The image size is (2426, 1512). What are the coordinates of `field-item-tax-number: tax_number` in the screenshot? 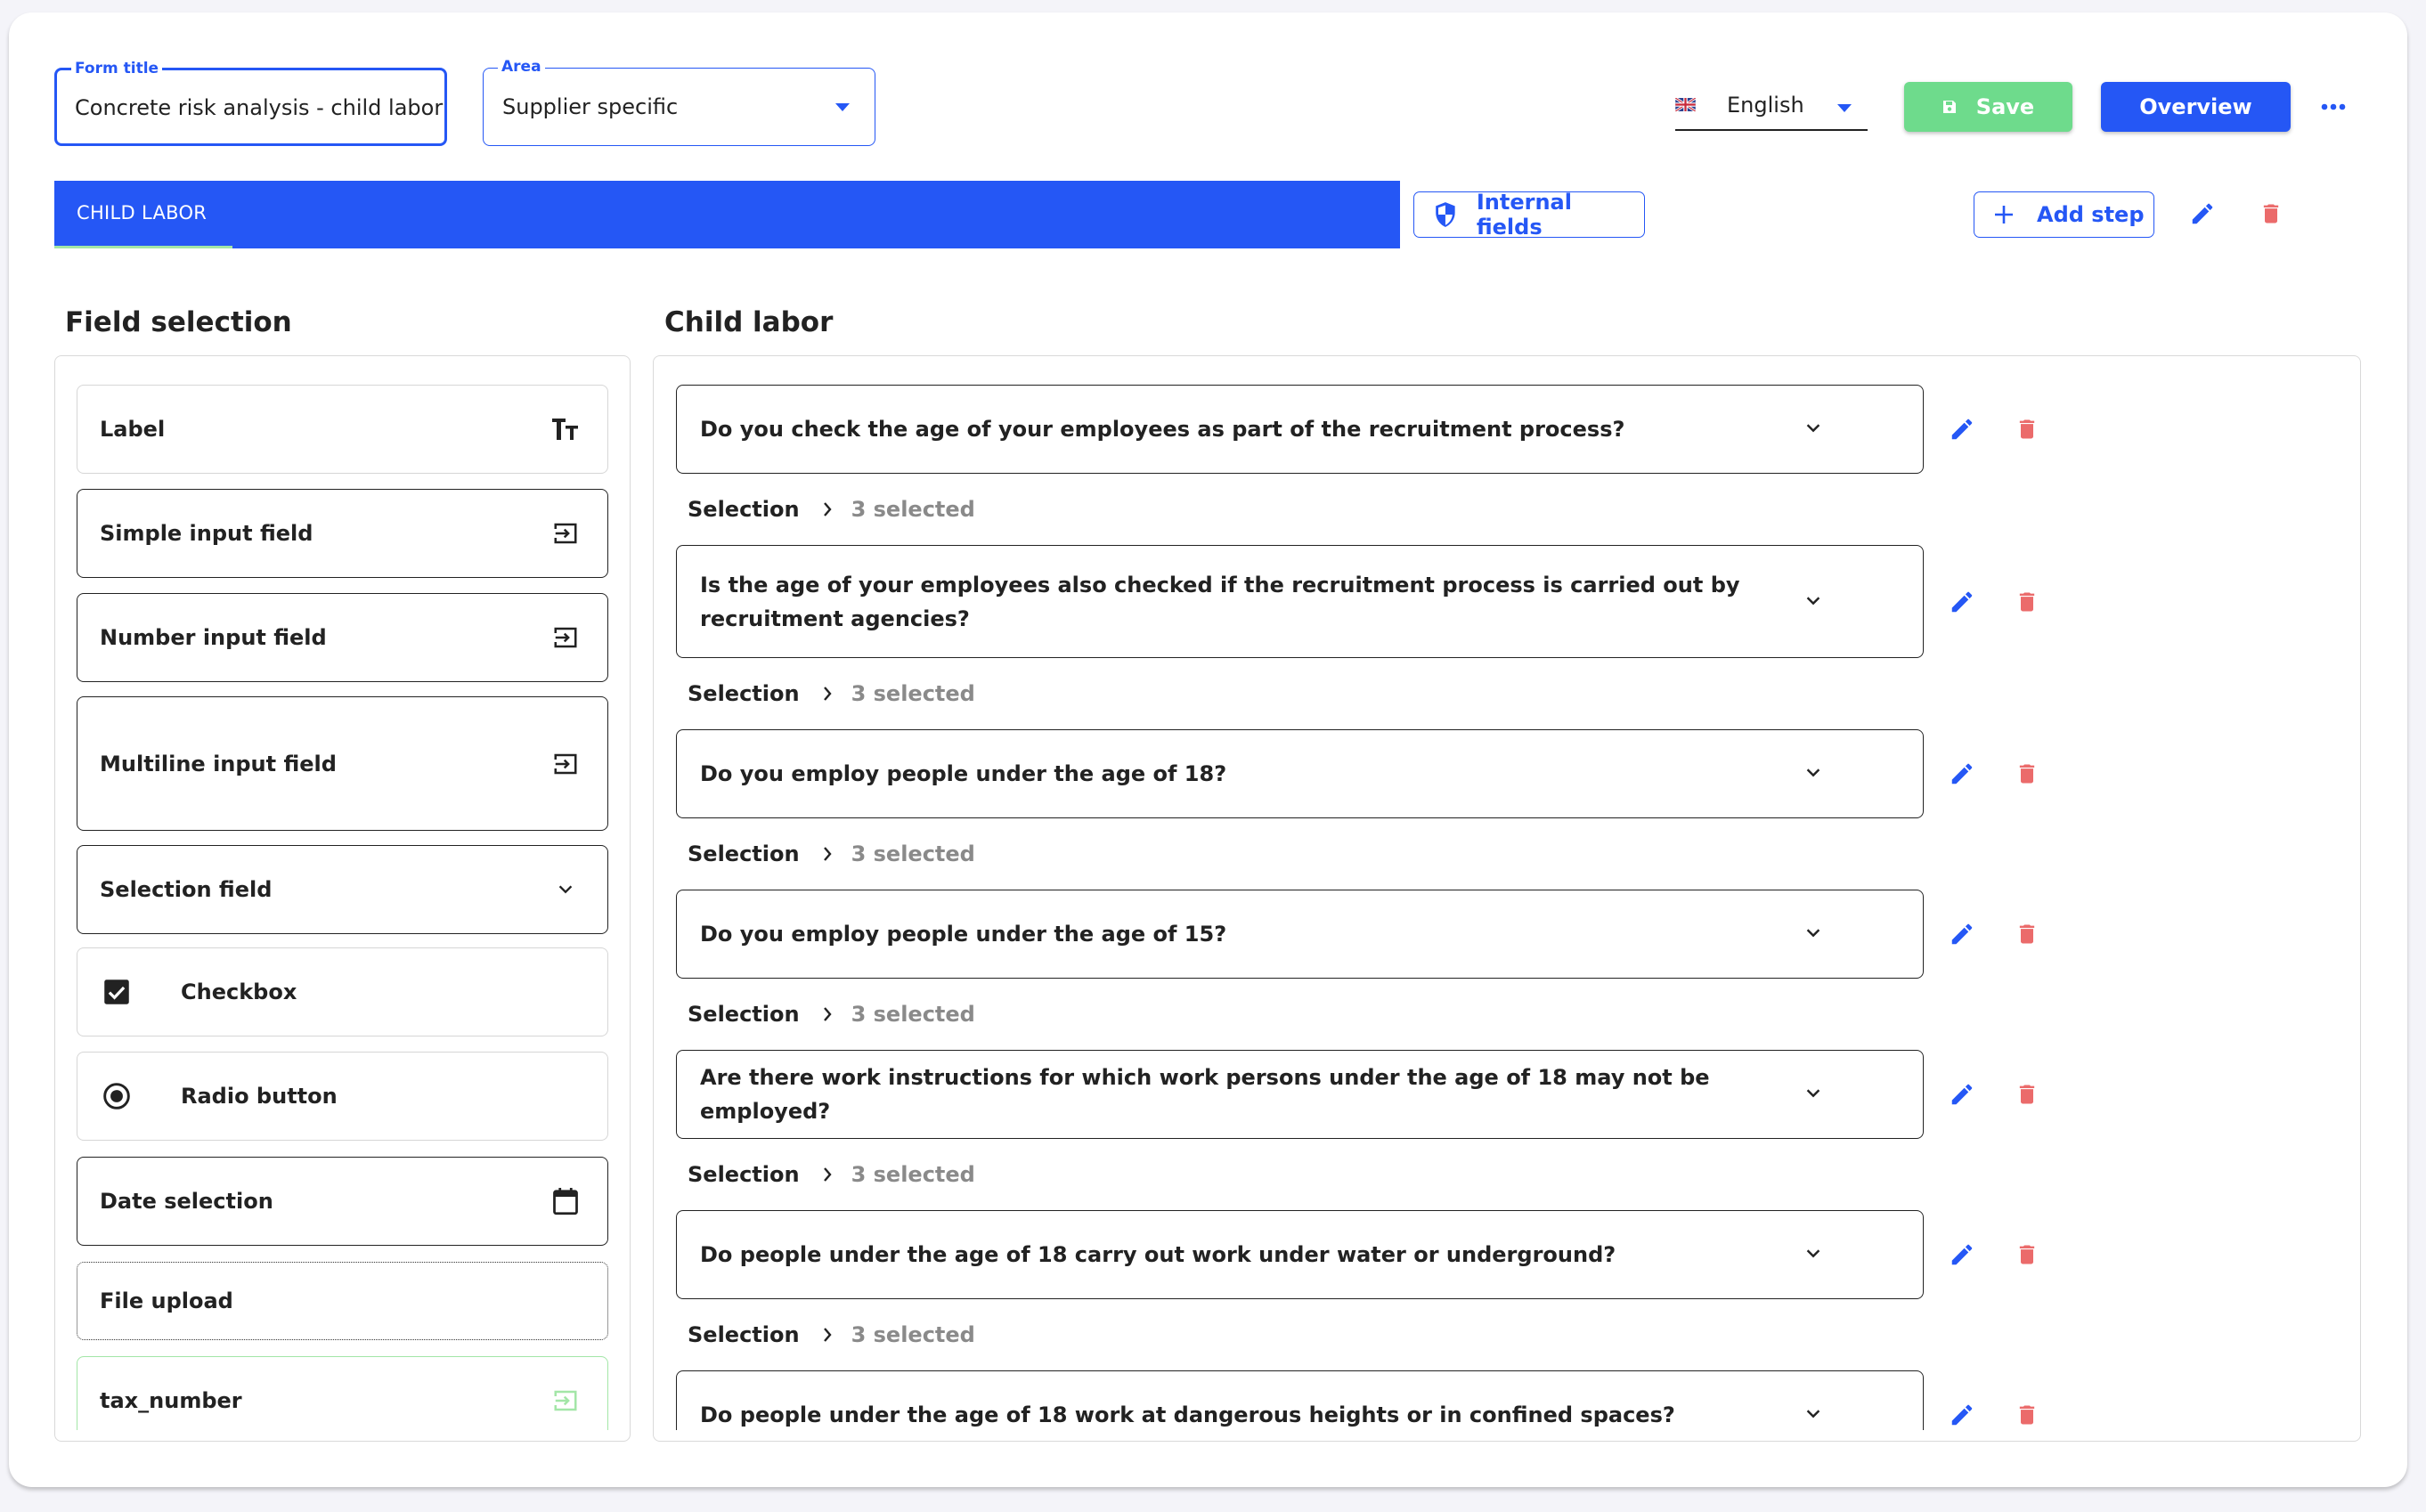 It's located at (342, 1393).